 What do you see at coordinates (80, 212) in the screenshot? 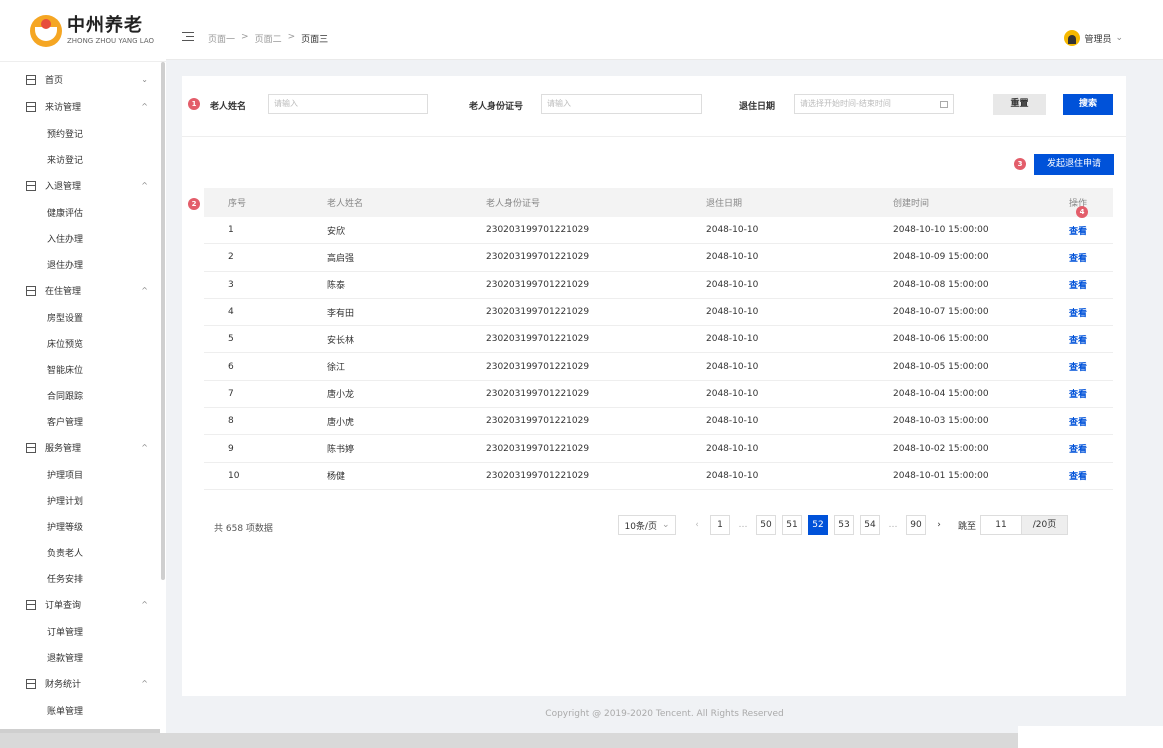
I see `sidebar-item: 健康评估` at bounding box center [80, 212].